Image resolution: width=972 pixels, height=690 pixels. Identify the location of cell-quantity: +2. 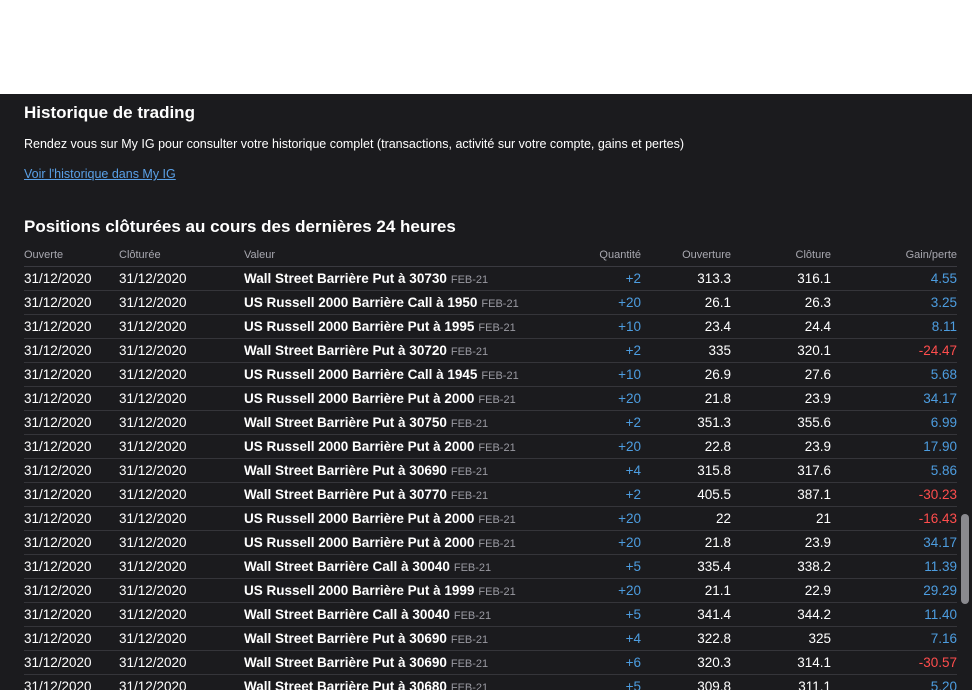
(607, 350).